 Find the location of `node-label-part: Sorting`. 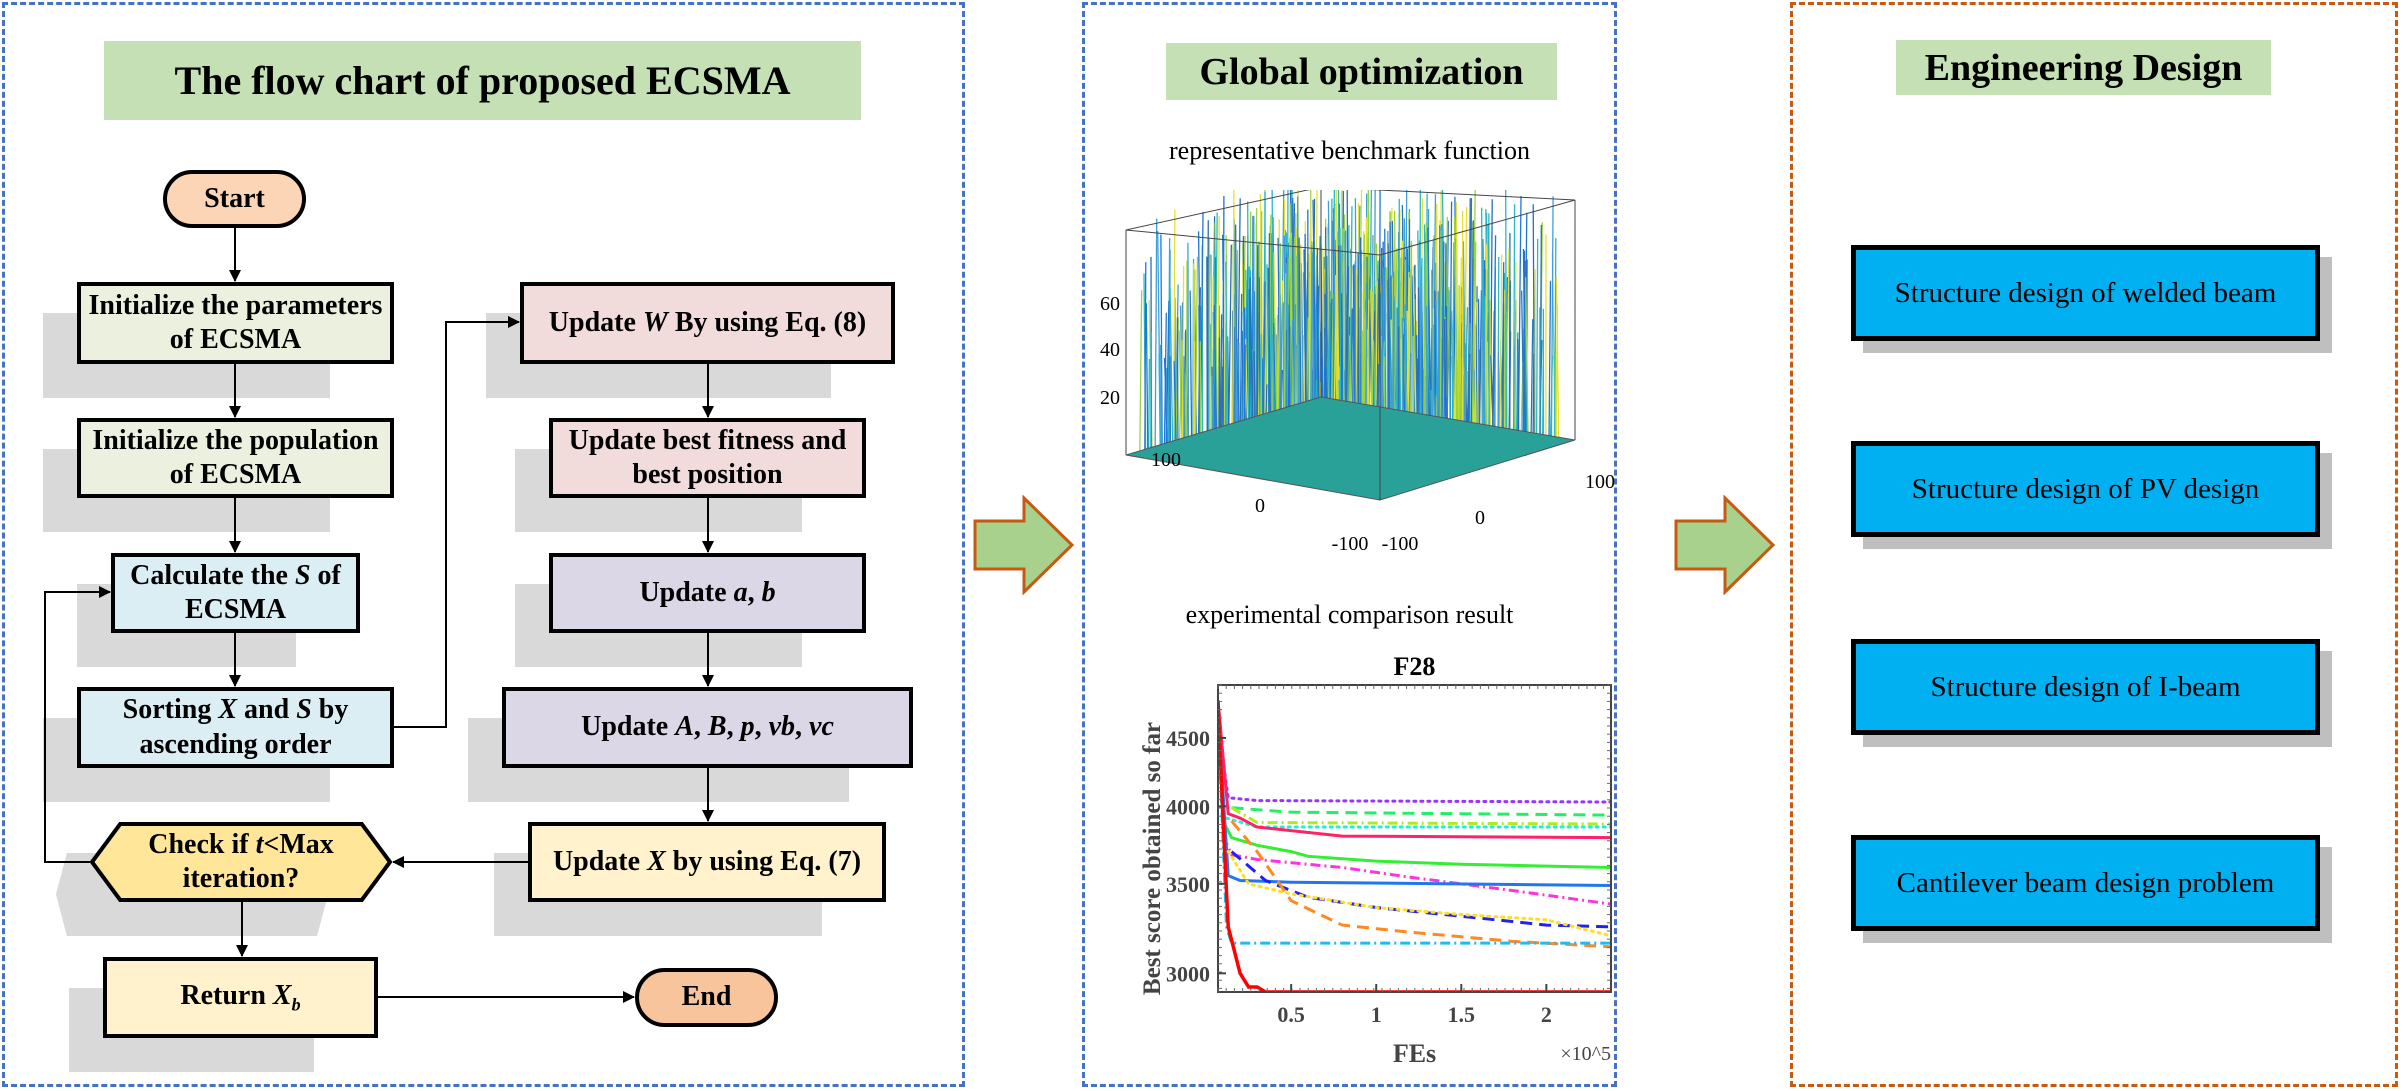

node-label-part: Sorting is located at coordinates (170, 710).